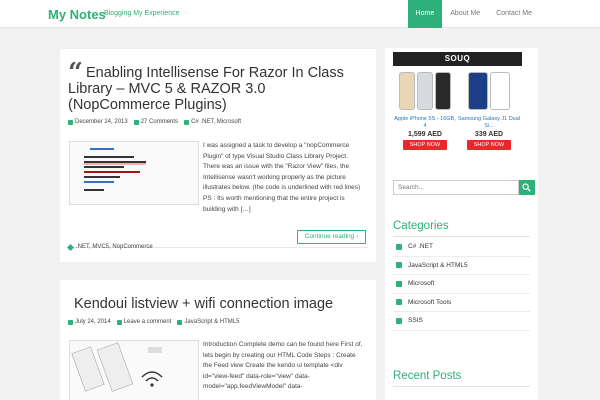  I want to click on search-input, so click(456, 187).